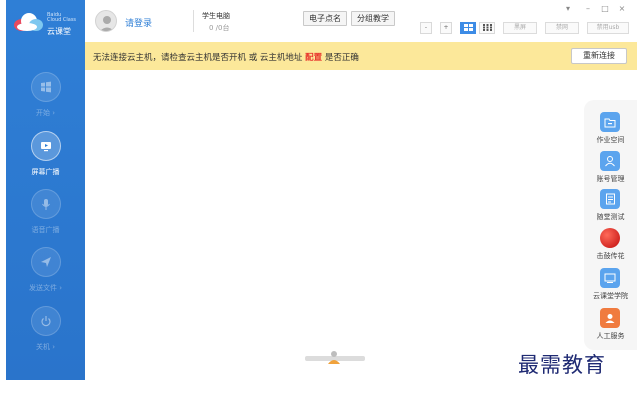 Image resolution: width=637 pixels, height=396 pixels. What do you see at coordinates (361, 56) in the screenshot?
I see `connection-warning-bar: 无法连接云主机，请检查云主机是否开机 或 云主机地址 配置 是否正确 重新连接` at bounding box center [361, 56].